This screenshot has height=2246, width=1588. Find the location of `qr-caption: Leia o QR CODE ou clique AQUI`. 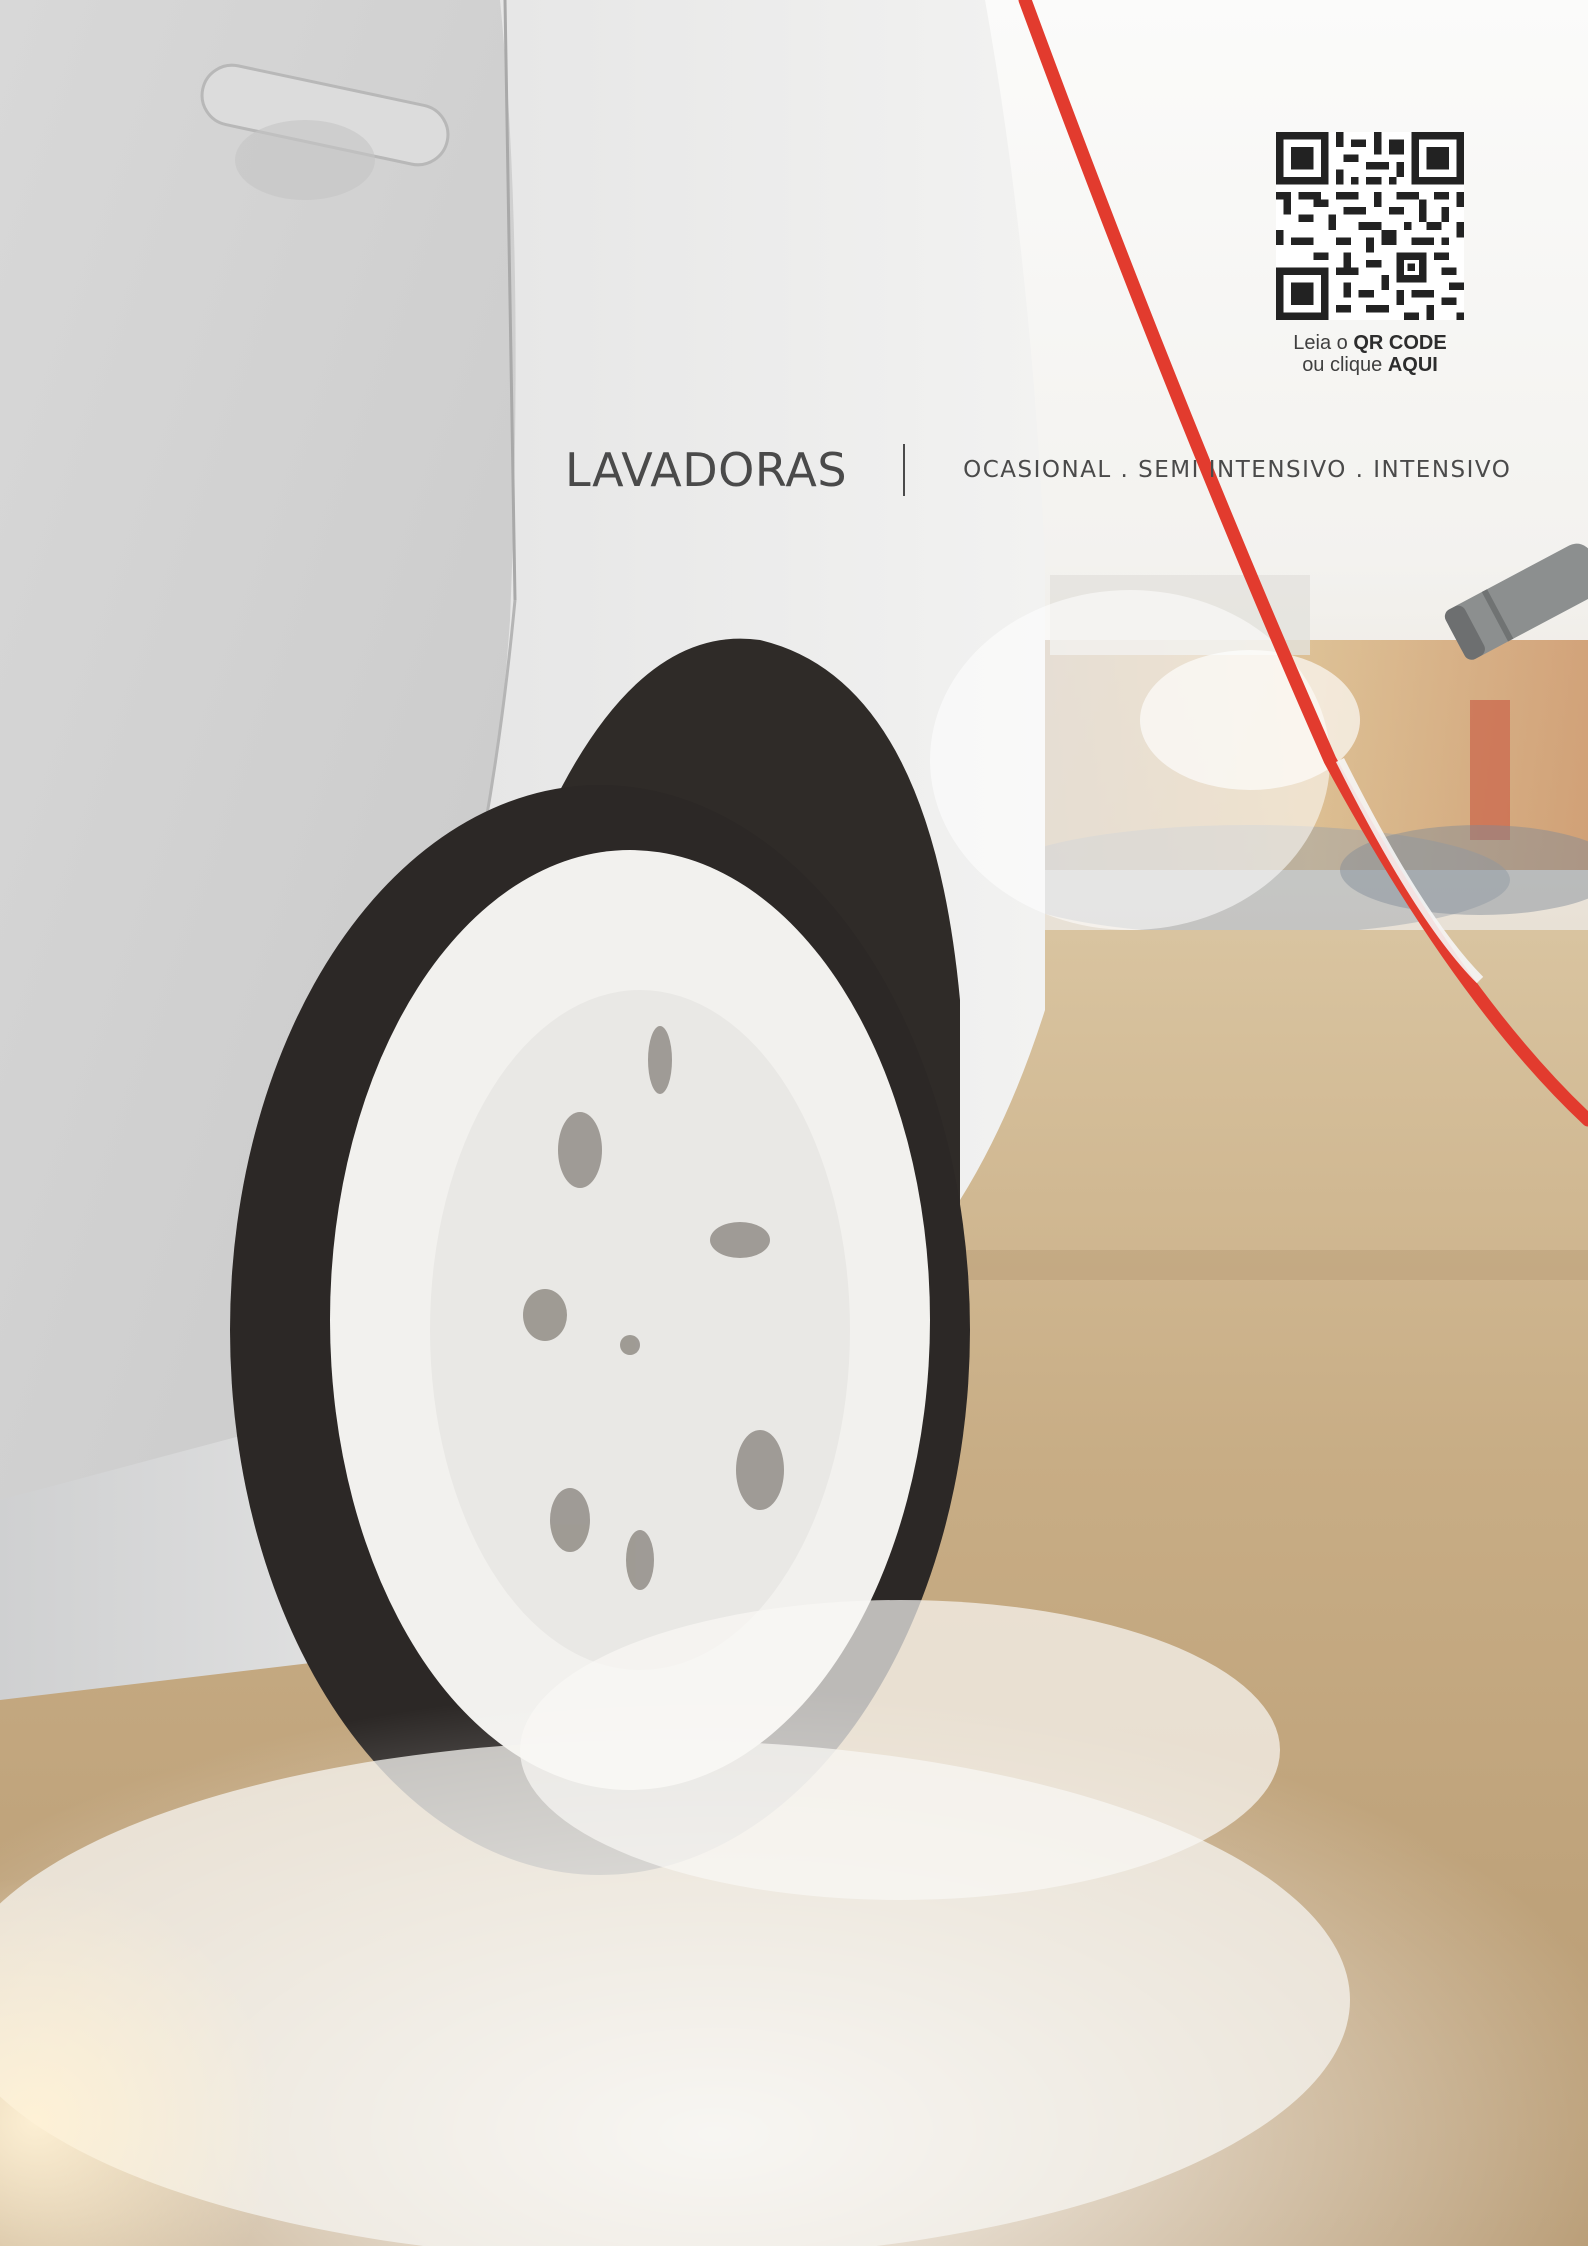

qr-caption: Leia o QR CODE ou clique AQUI is located at coordinates (1370, 354).